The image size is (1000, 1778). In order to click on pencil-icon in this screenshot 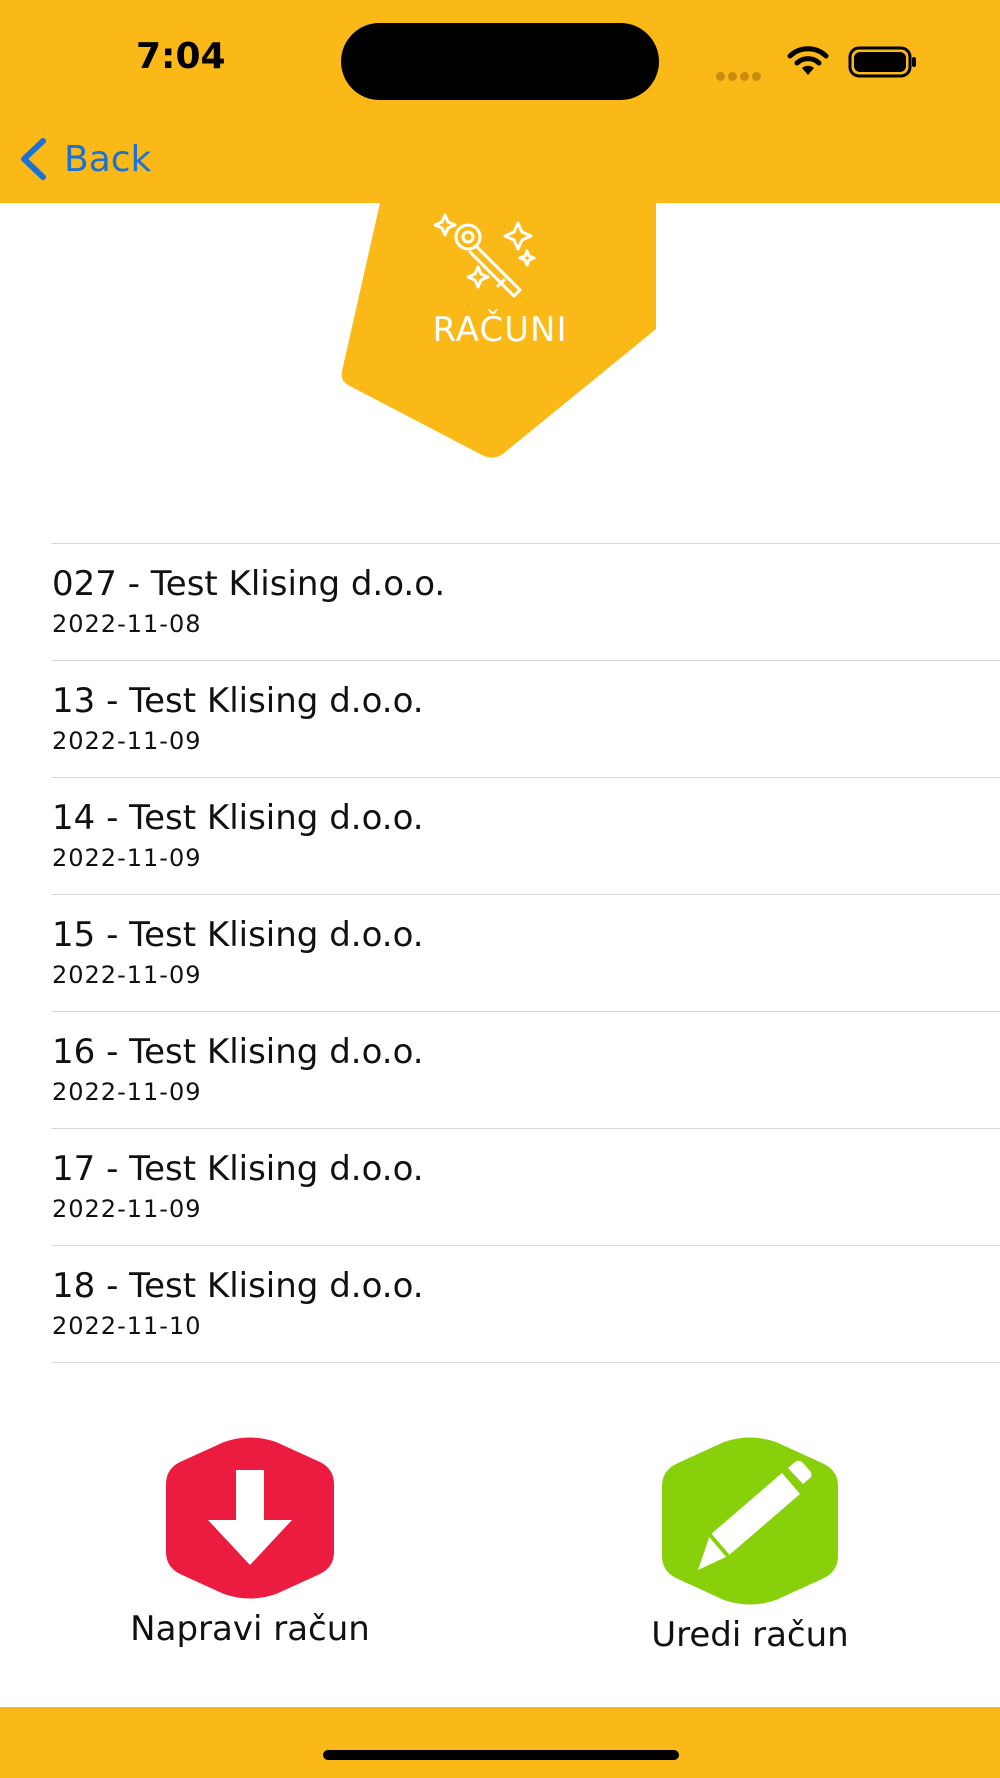, I will do `click(750, 1521)`.